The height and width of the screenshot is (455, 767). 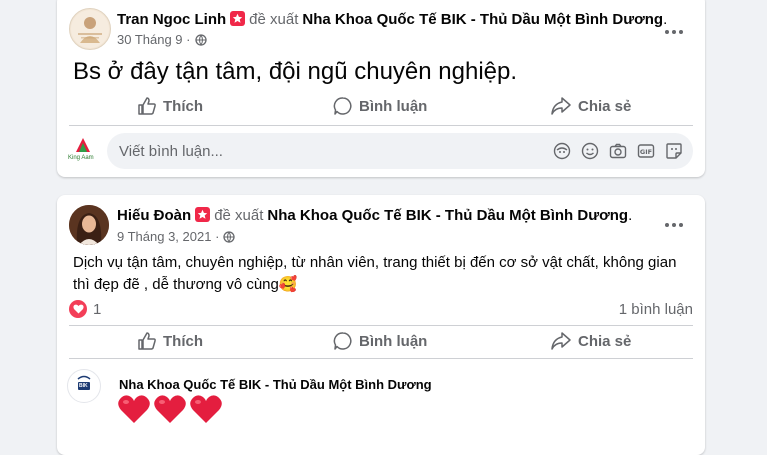 What do you see at coordinates (78, 309) in the screenshot?
I see `love-reaction-icon` at bounding box center [78, 309].